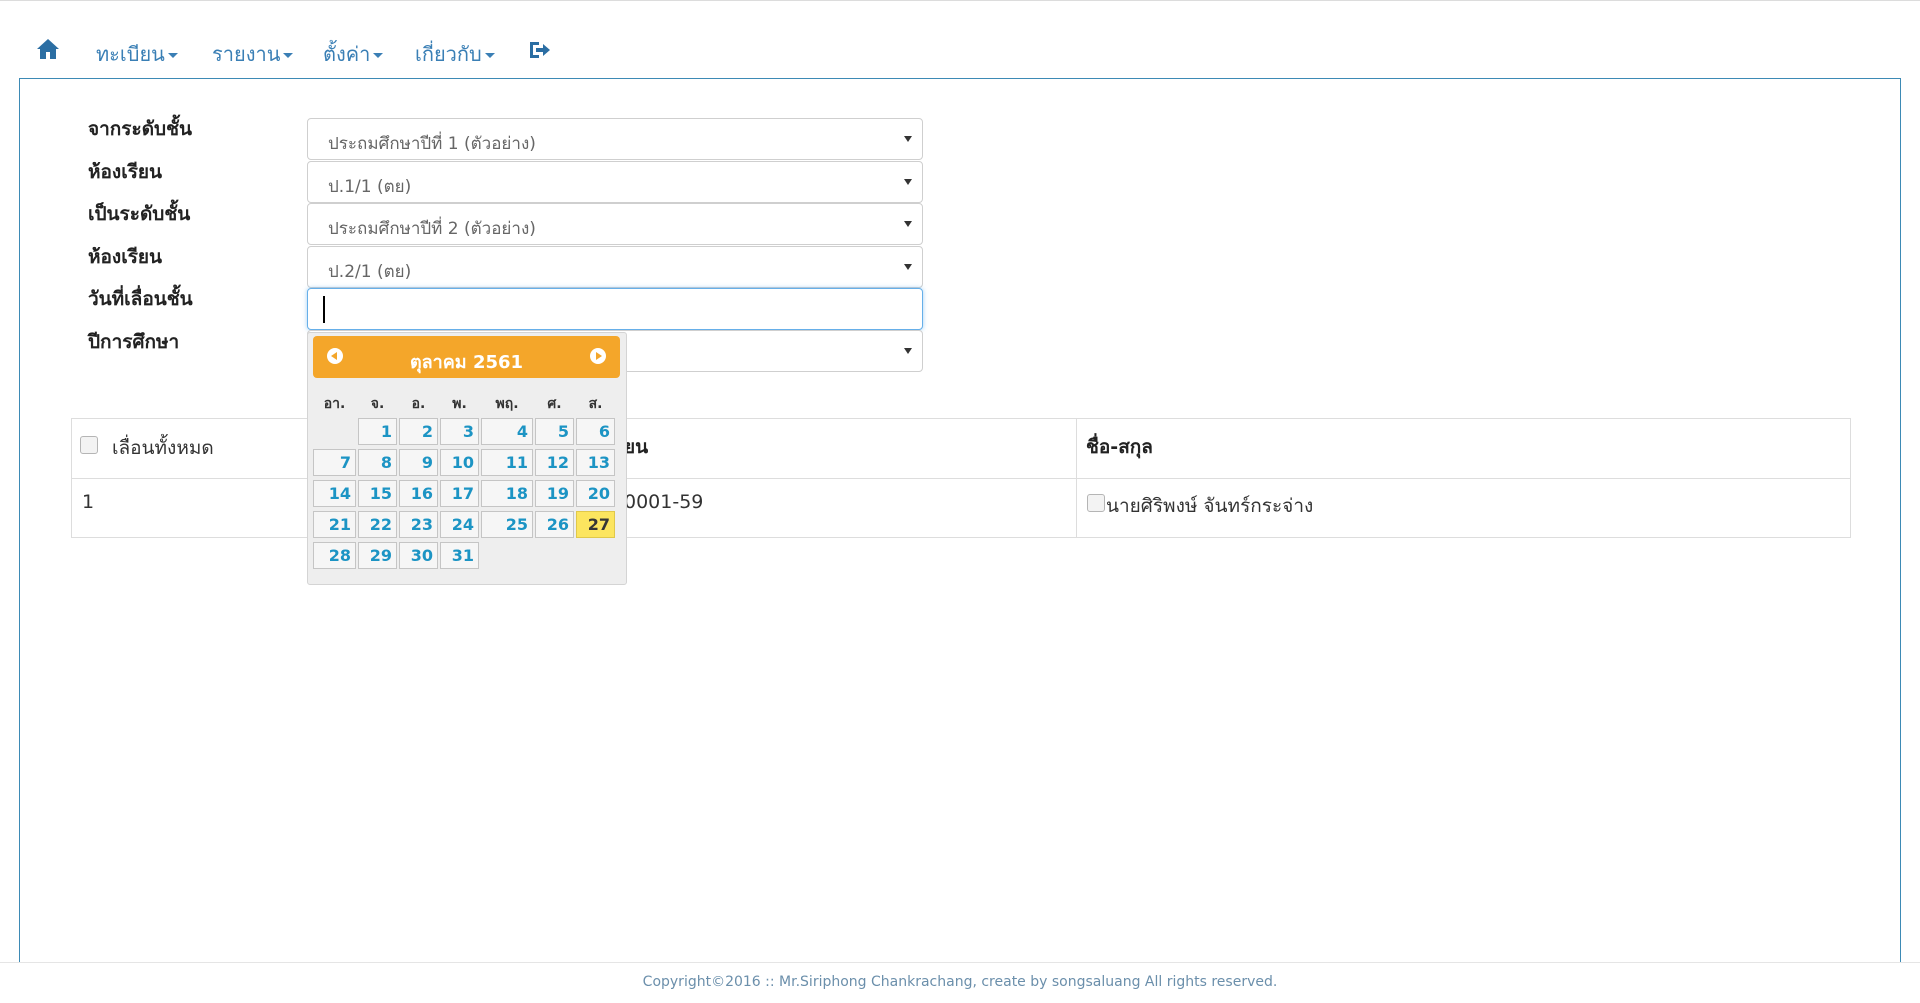 This screenshot has height=1003, width=1920. I want to click on calendar-day: 10, so click(459, 462).